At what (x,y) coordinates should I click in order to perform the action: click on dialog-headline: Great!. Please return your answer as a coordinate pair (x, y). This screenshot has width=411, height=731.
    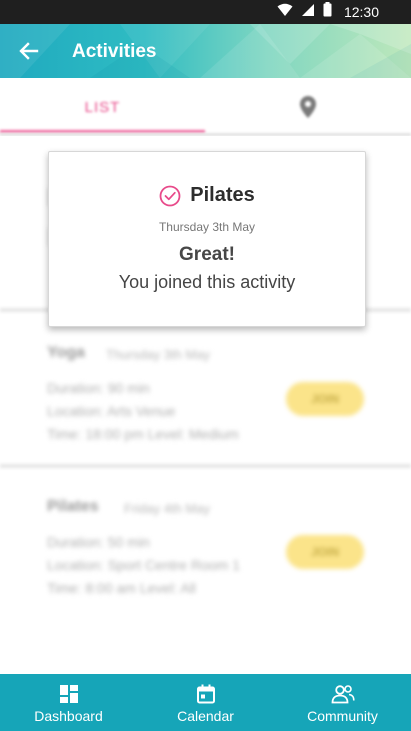
    Looking at the image, I should click on (207, 254).